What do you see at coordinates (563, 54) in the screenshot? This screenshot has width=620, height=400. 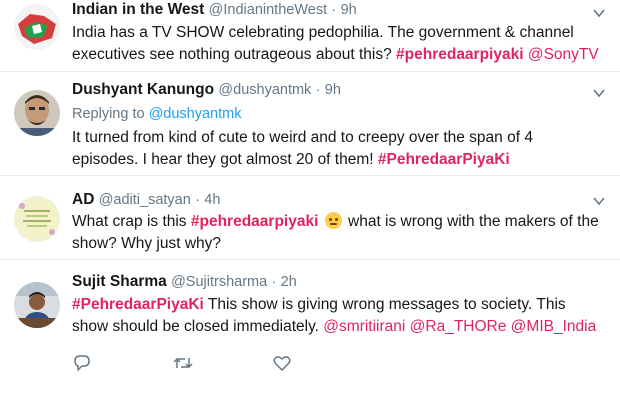 I see `mention-link: @SonyTV` at bounding box center [563, 54].